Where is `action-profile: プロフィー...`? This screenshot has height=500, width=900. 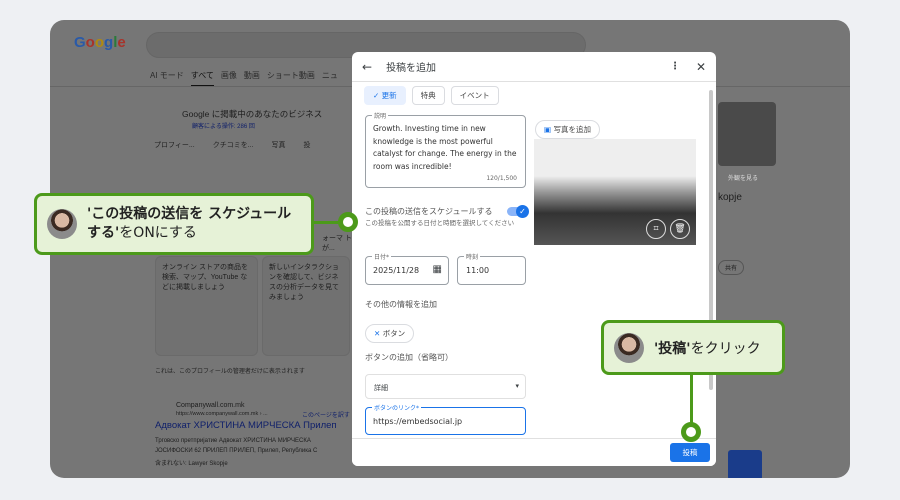 action-profile: プロフィー... is located at coordinates (174, 145).